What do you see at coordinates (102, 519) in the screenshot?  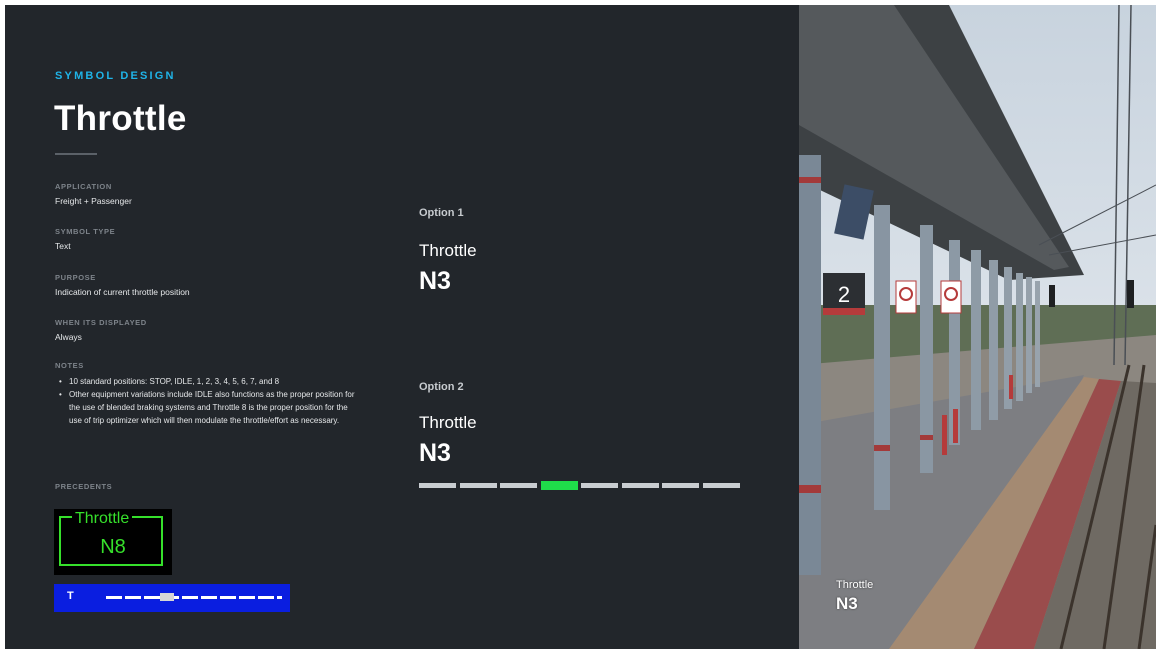 I see `precedent-green-title: Throttle` at bounding box center [102, 519].